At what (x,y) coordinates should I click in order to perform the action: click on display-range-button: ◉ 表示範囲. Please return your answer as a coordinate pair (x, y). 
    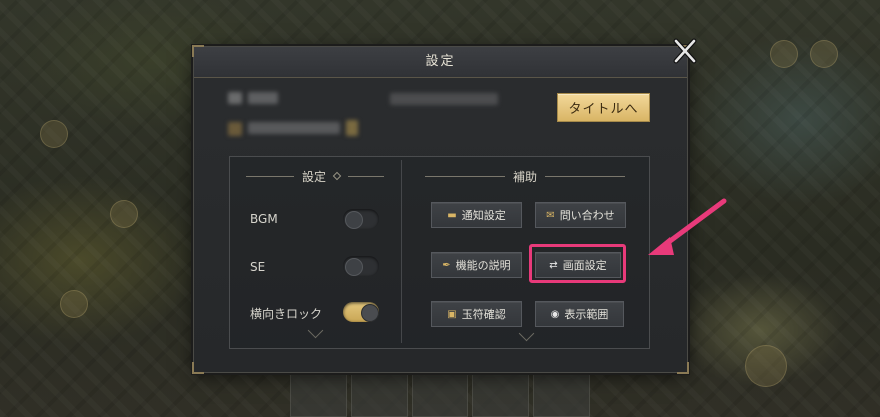
    Looking at the image, I should click on (579, 314).